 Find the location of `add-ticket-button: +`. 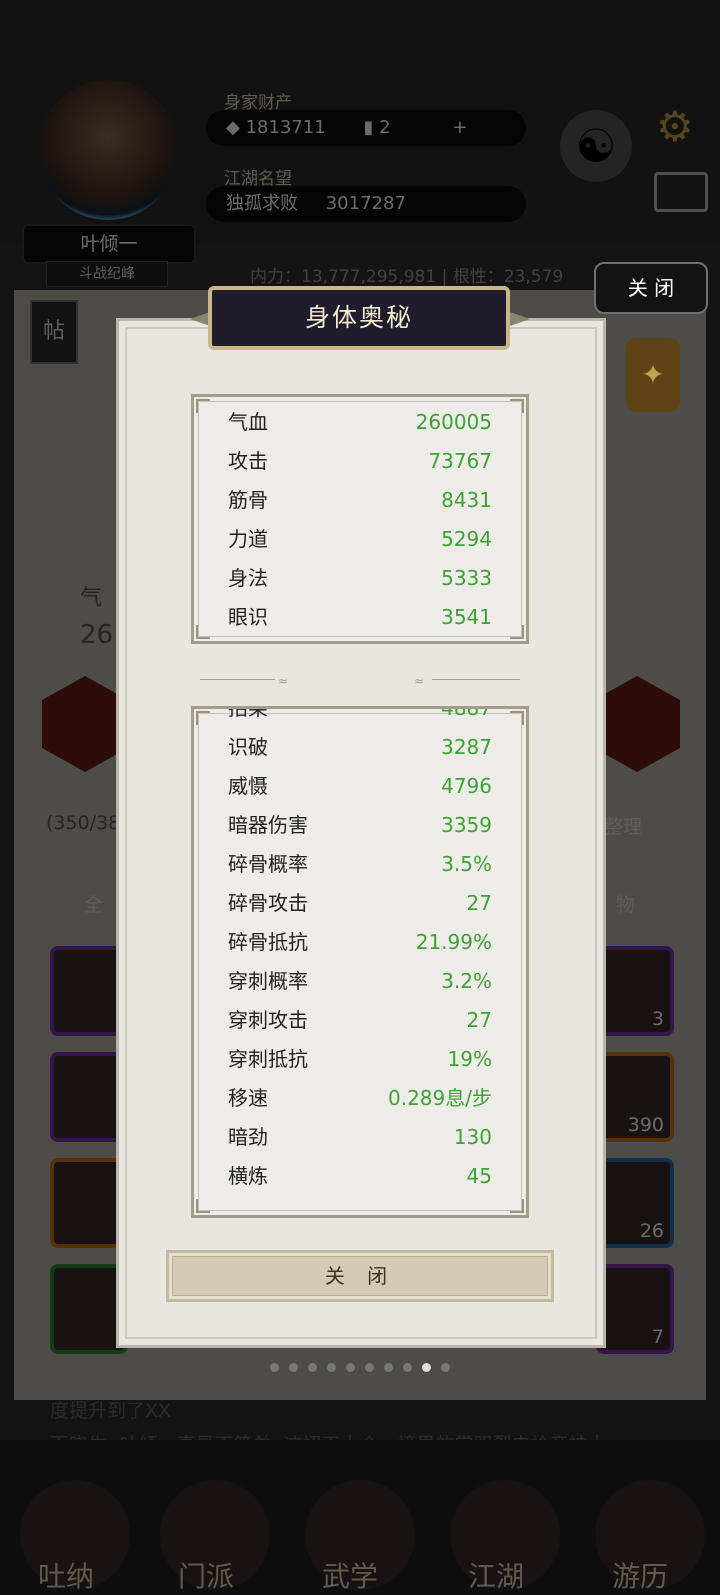

add-ticket-button: + is located at coordinates (459, 127).